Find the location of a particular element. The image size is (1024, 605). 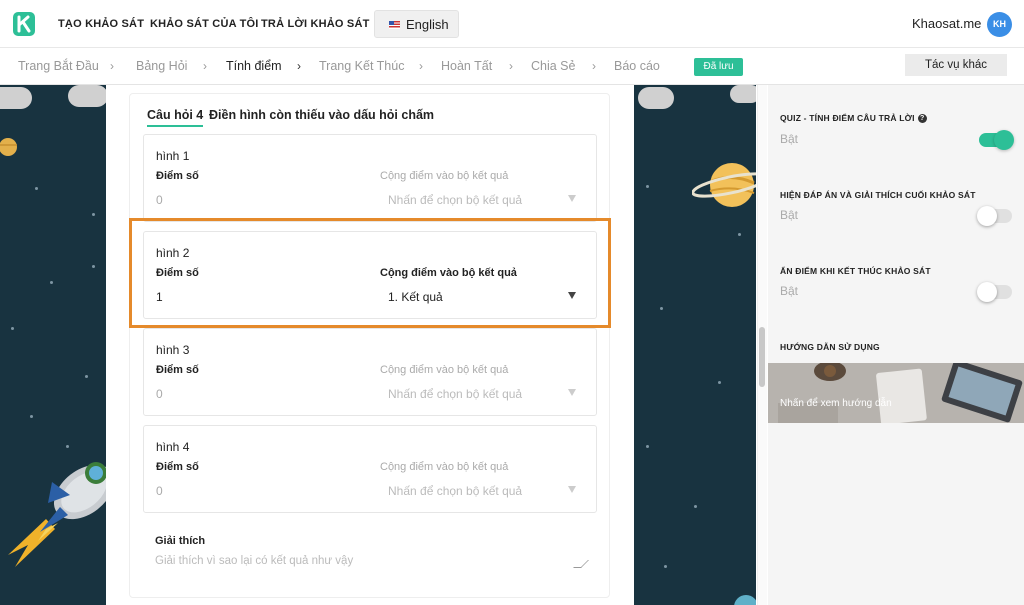

setting-hide-score-value: Bật is located at coordinates (789, 291).